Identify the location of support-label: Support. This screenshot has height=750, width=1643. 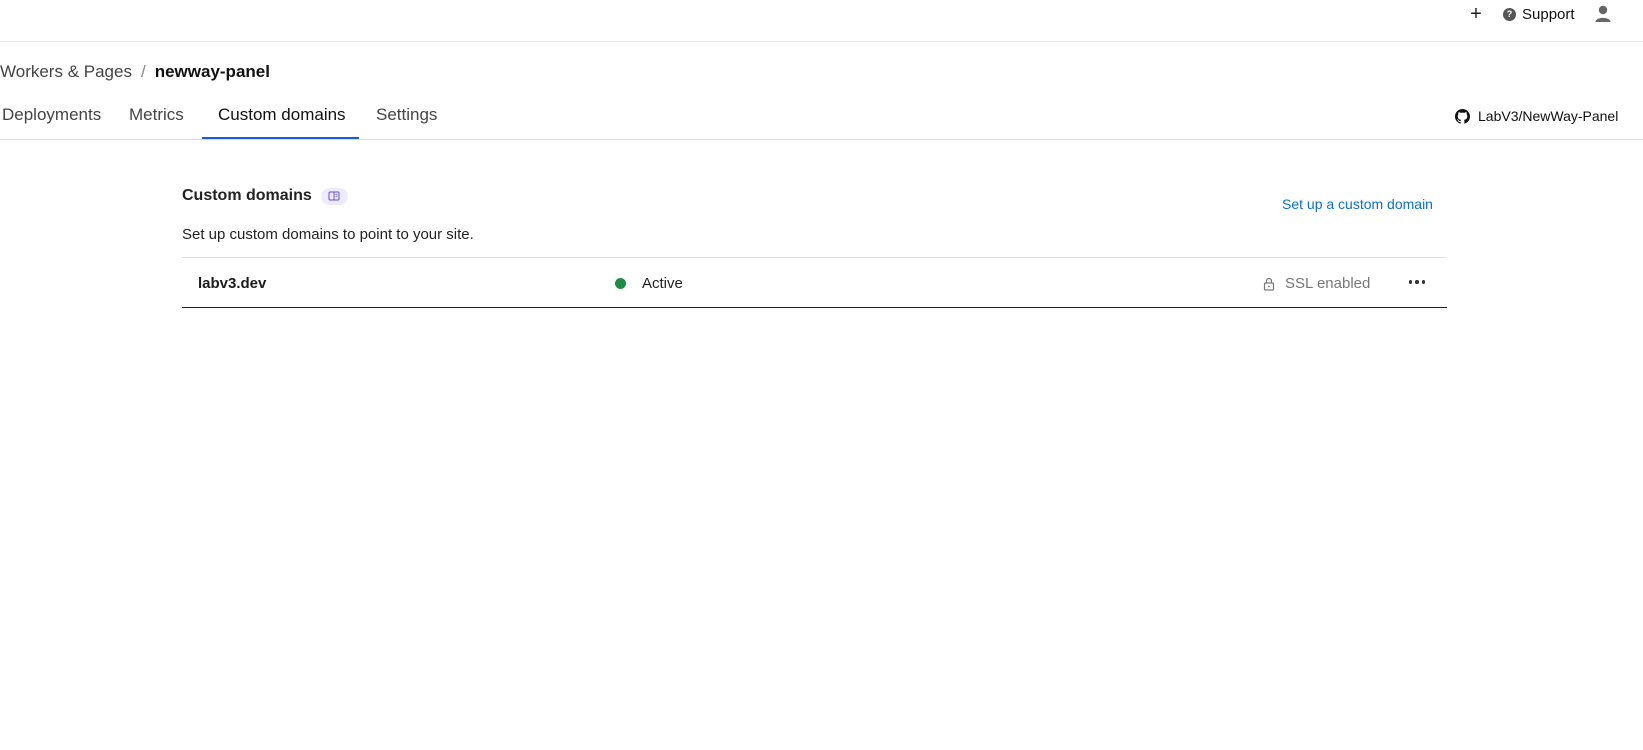
(1548, 14).